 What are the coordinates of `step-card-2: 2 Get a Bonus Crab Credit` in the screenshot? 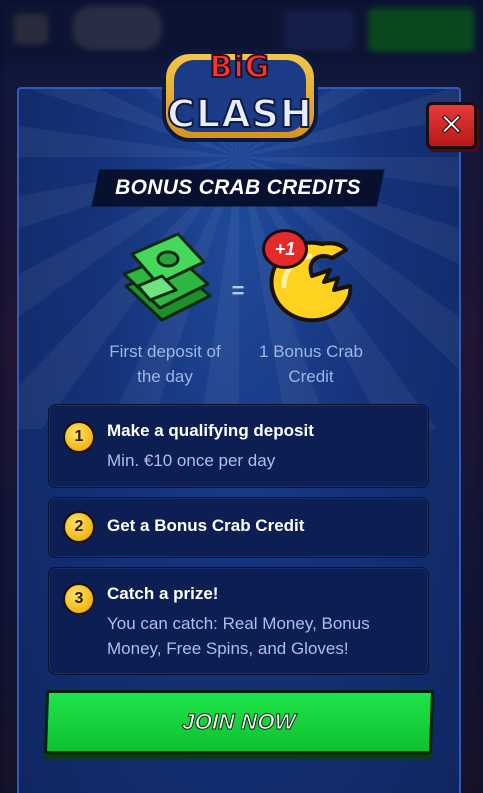 It's located at (238, 527).